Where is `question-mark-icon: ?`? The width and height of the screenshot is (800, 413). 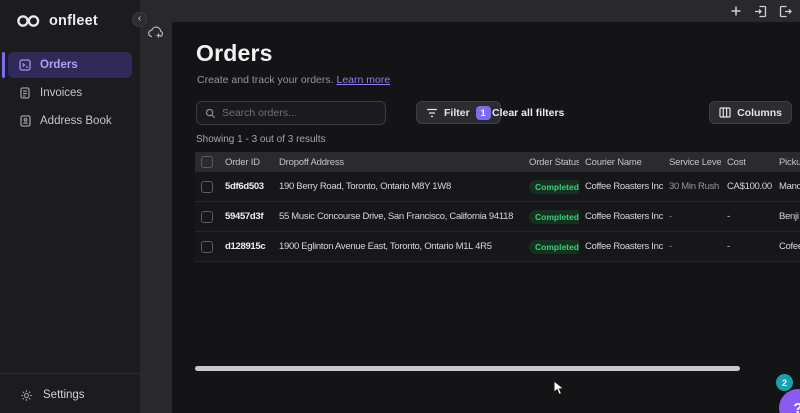 question-mark-icon: ? is located at coordinates (796, 406).